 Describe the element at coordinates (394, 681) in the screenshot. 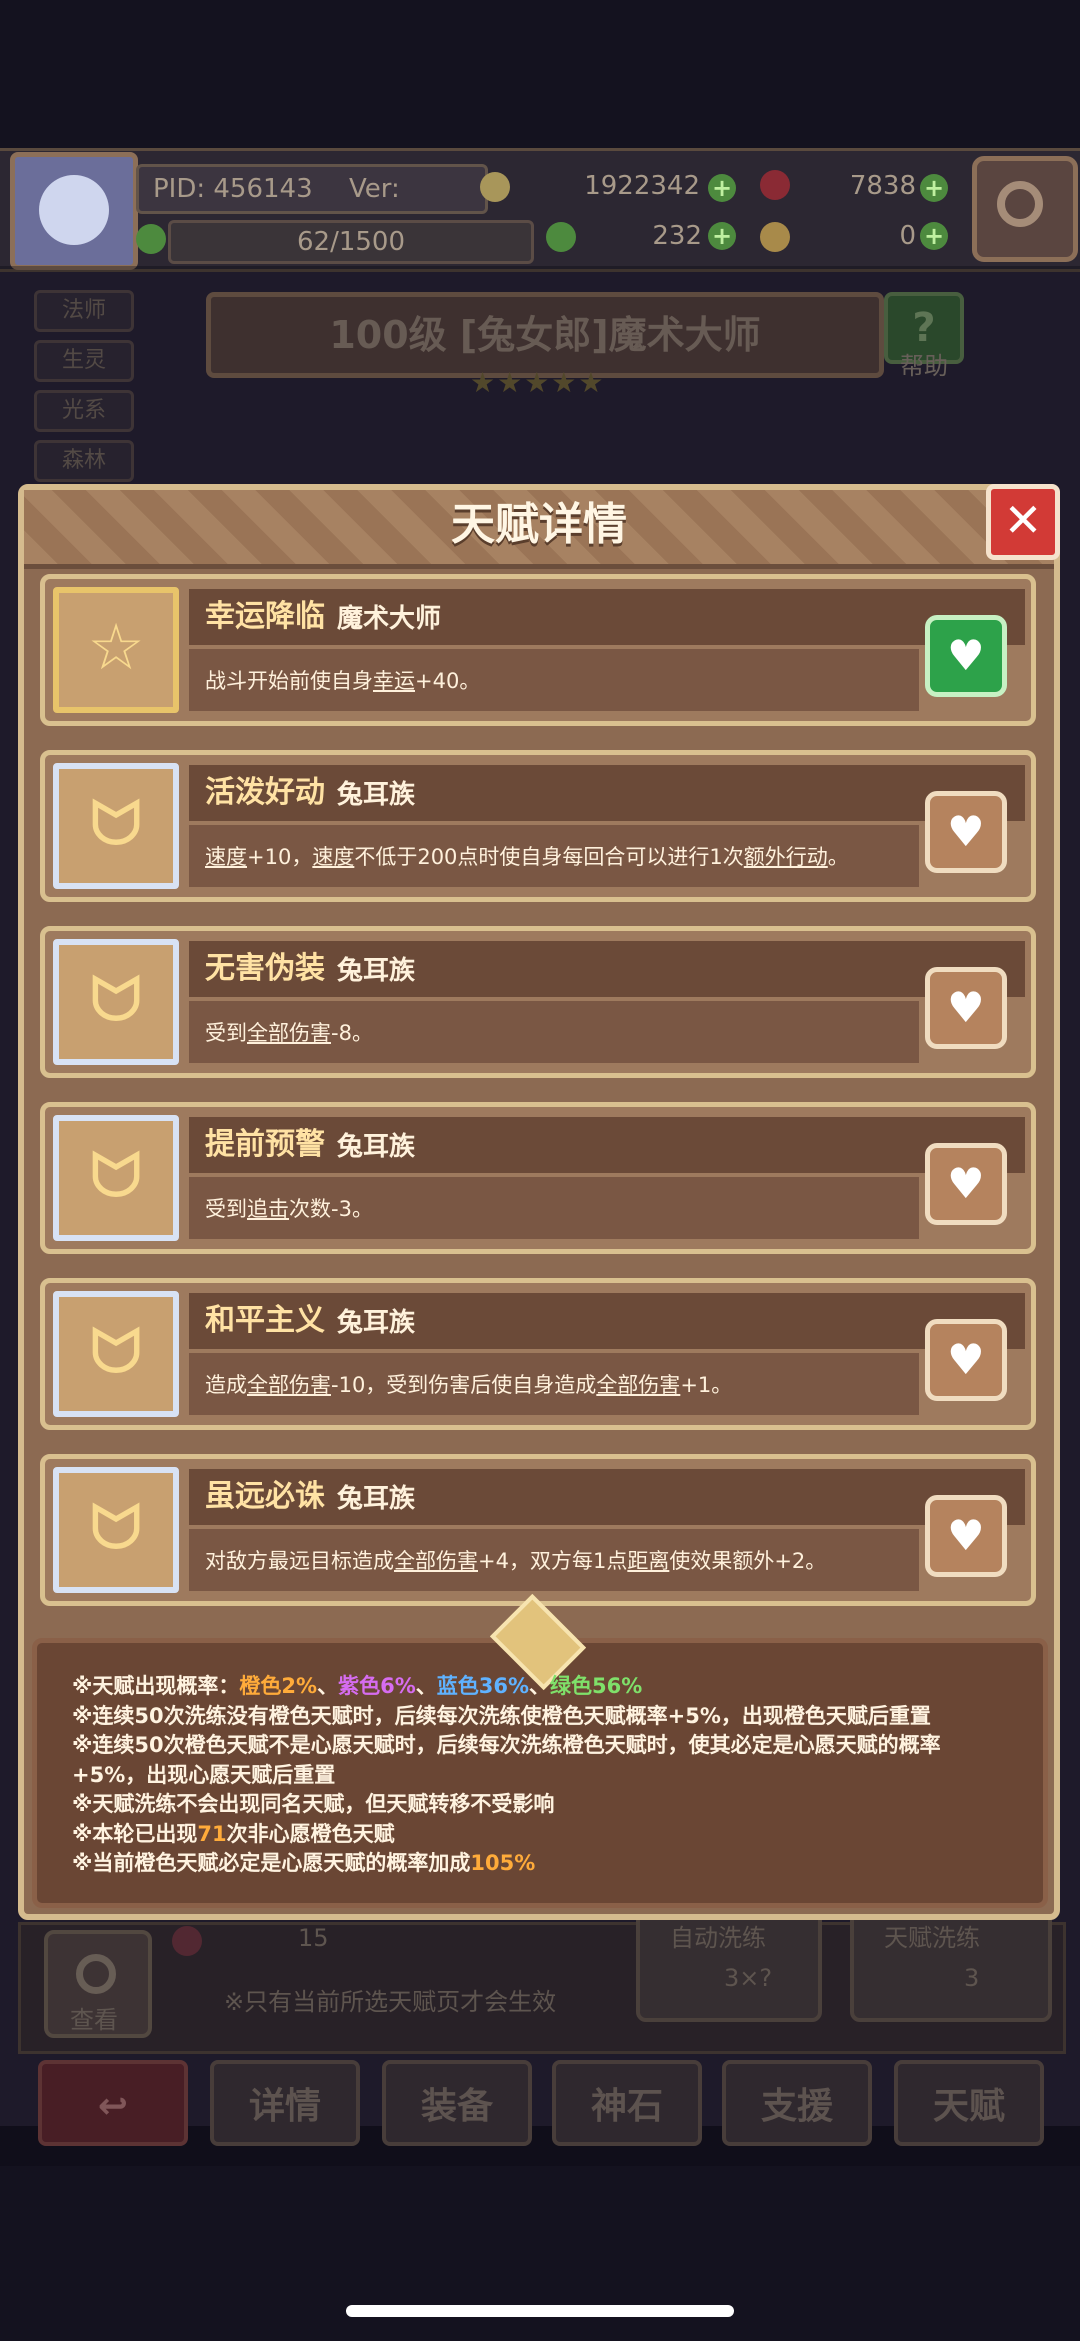

I see `keyword-link: 幸运` at that location.